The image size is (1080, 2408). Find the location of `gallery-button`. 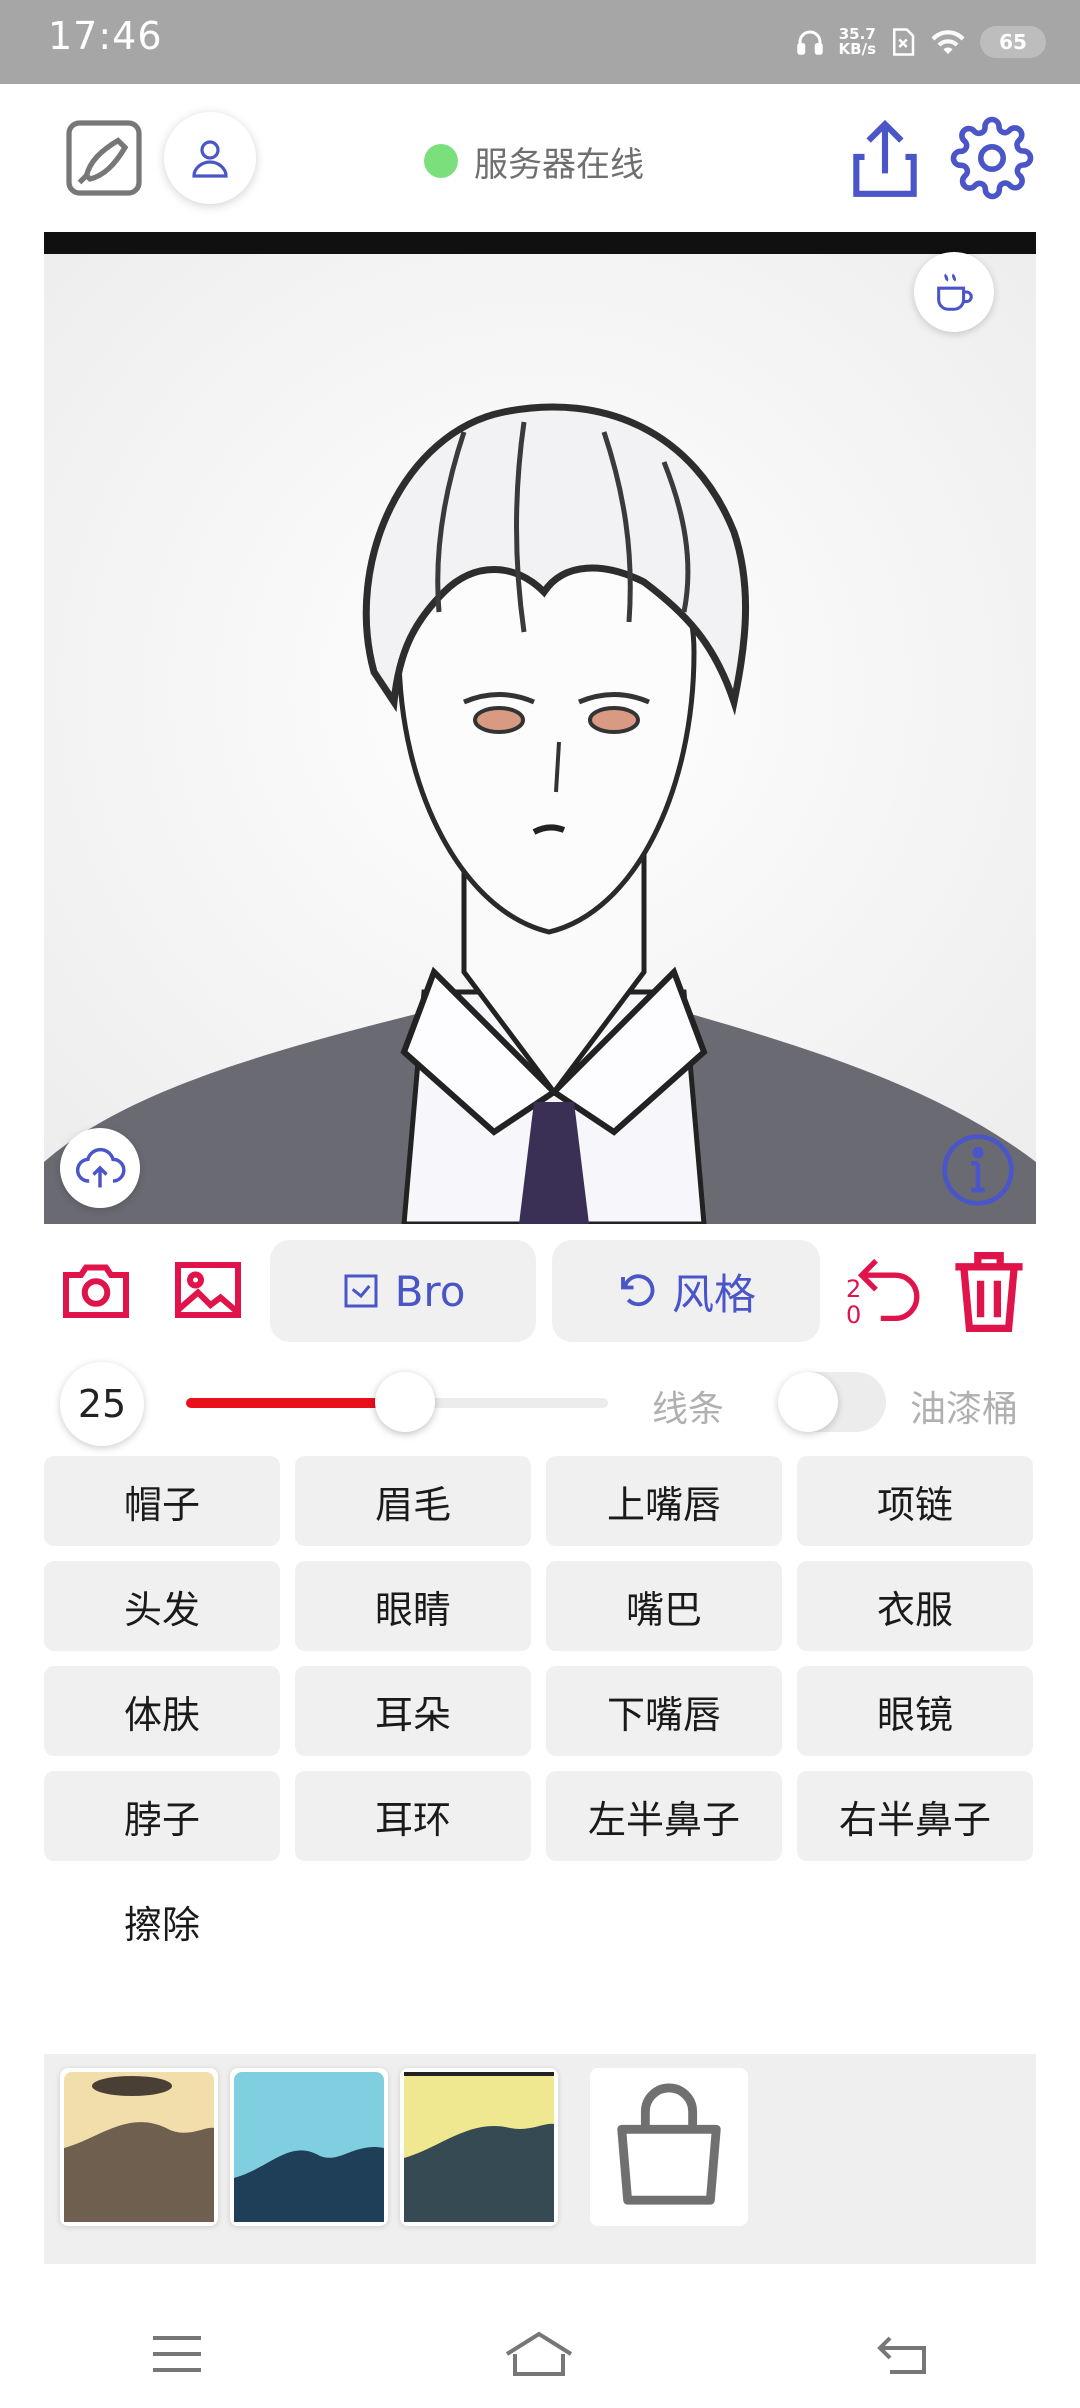

gallery-button is located at coordinates (208, 1290).